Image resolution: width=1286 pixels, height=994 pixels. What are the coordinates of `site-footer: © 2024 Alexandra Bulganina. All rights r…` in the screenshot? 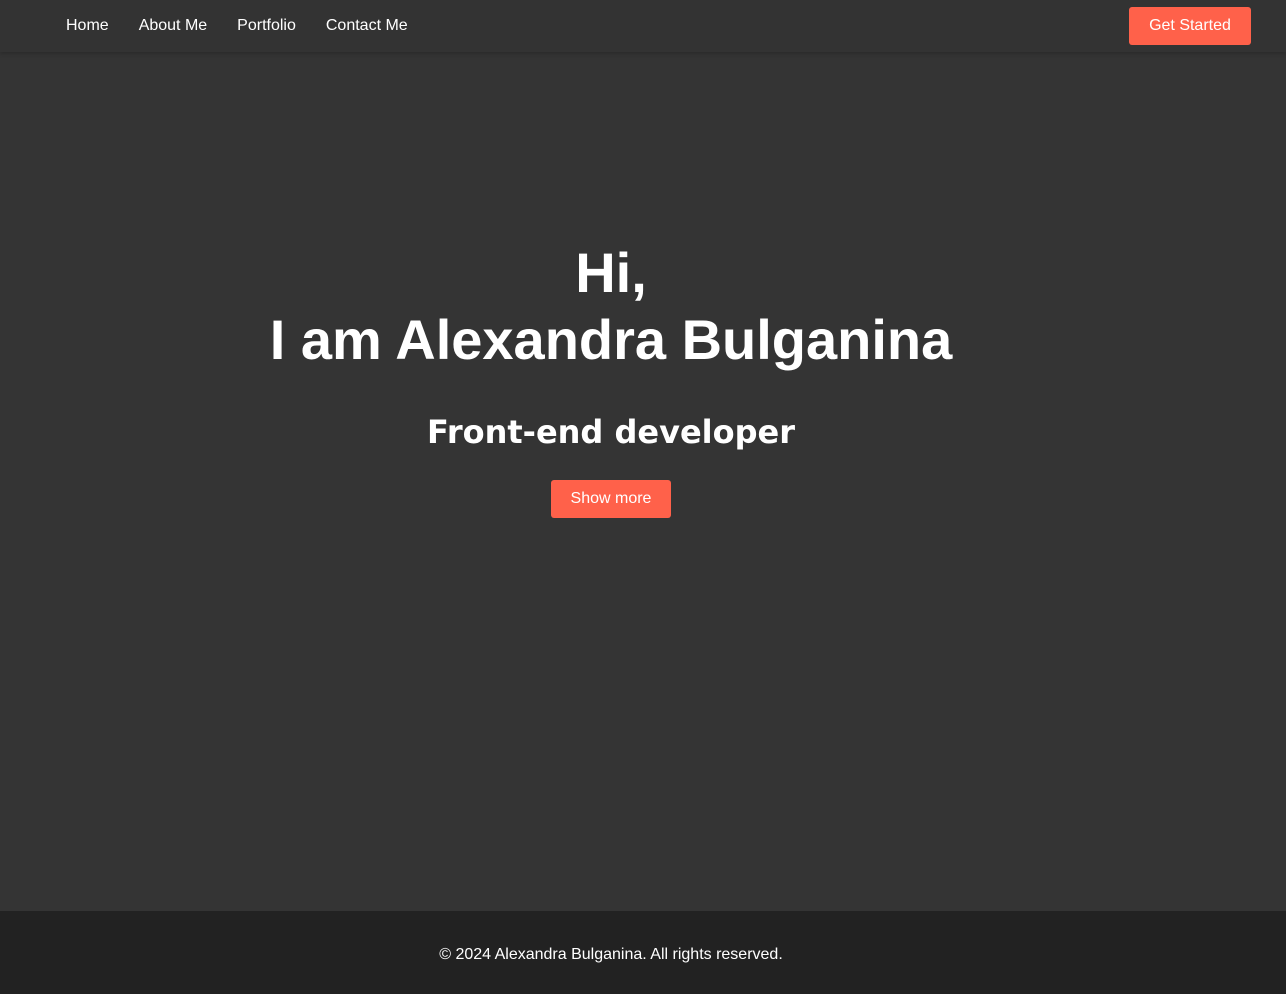 It's located at (643, 952).